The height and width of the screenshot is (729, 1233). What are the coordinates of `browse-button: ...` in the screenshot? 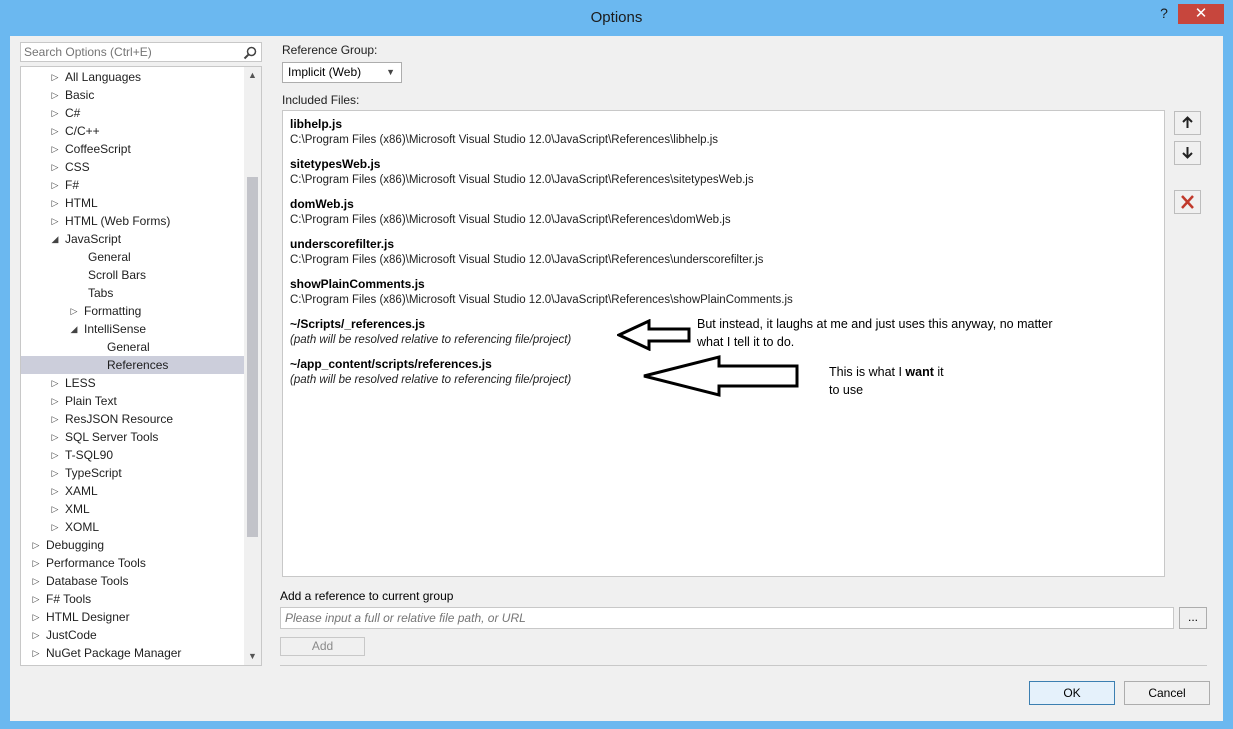 It's located at (1193, 618).